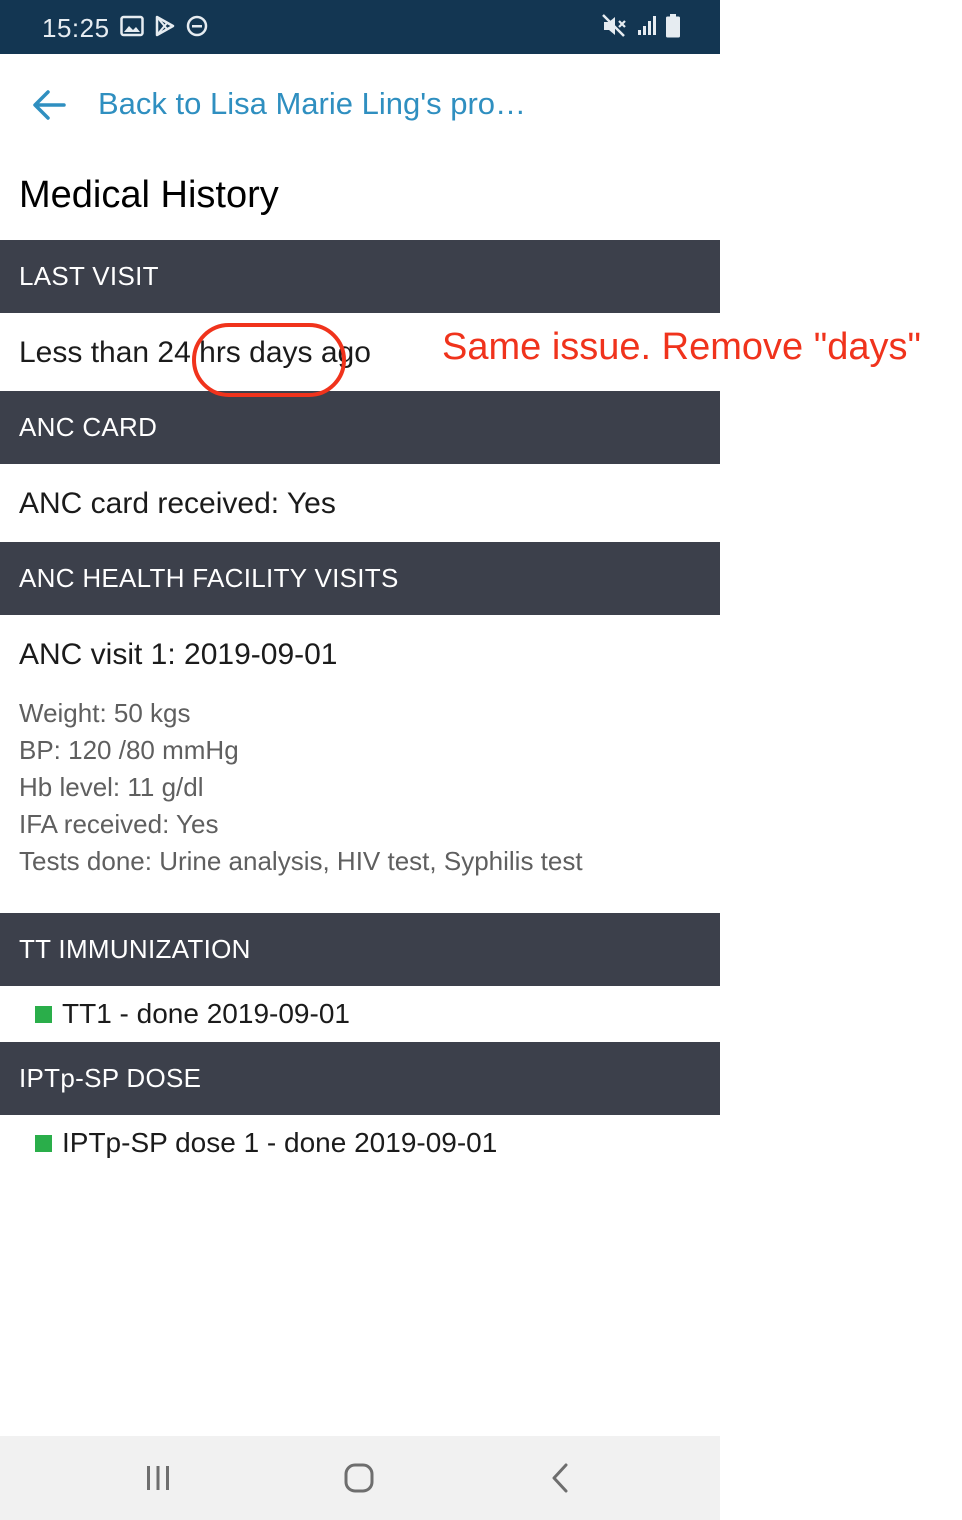  What do you see at coordinates (360, 578) in the screenshot?
I see `section-header-anc-visits: ANC HEALTH FACILITY VISITS` at bounding box center [360, 578].